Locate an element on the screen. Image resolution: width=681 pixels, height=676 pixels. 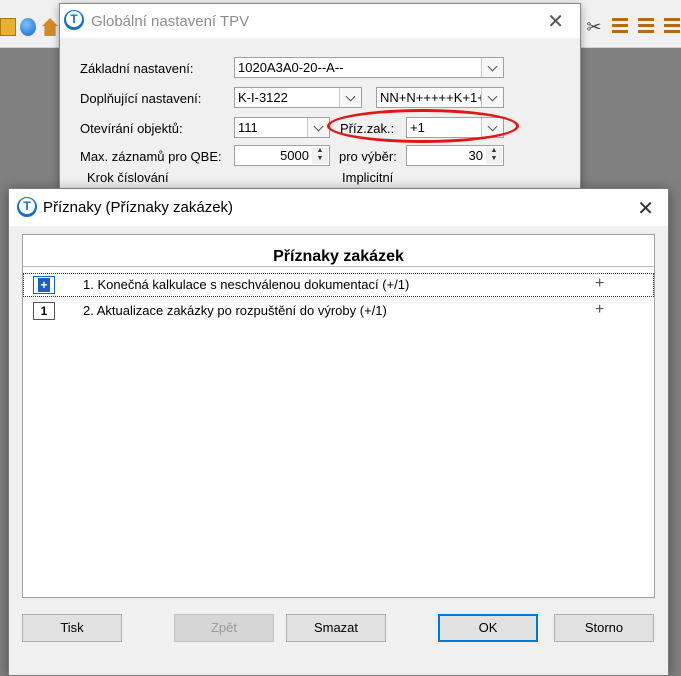
row-value-input: + is located at coordinates (44, 285).